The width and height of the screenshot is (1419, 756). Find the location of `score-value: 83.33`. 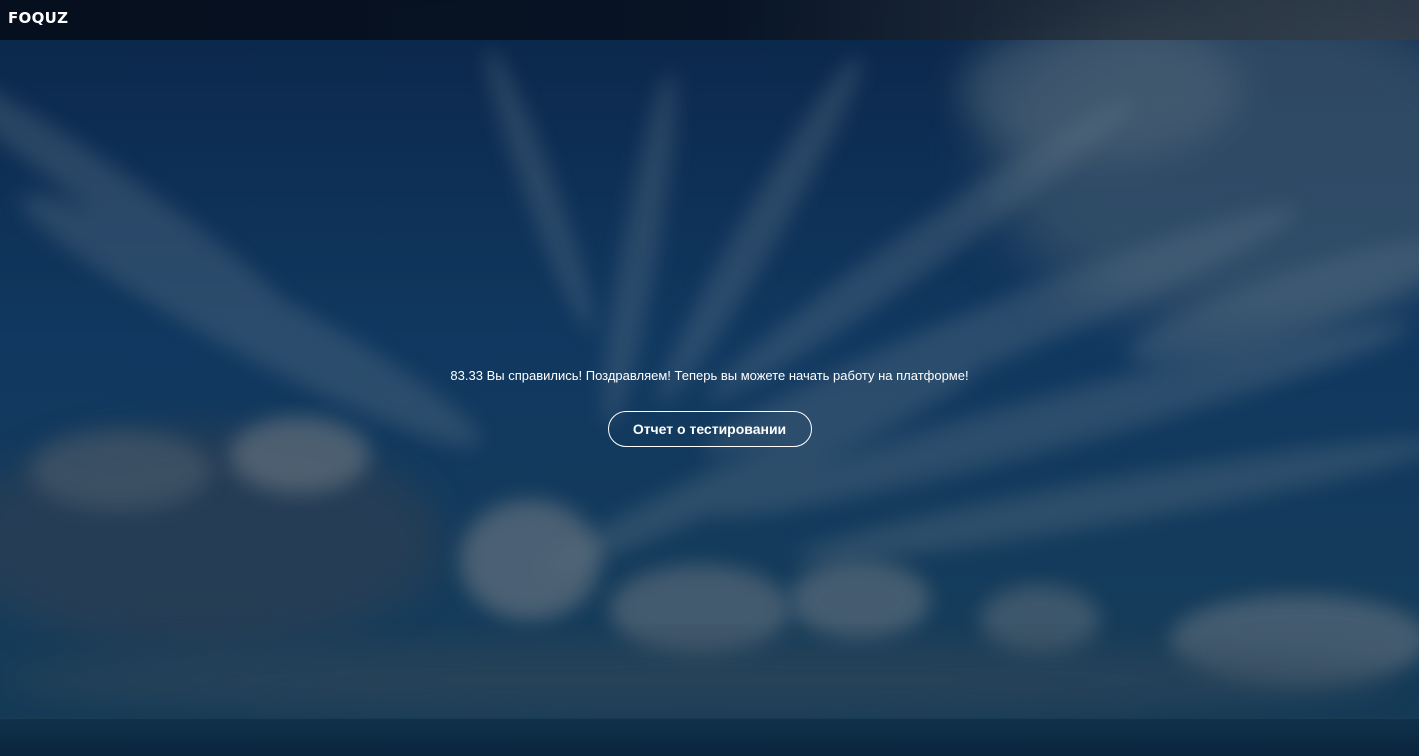

score-value: 83.33 is located at coordinates (466, 375).